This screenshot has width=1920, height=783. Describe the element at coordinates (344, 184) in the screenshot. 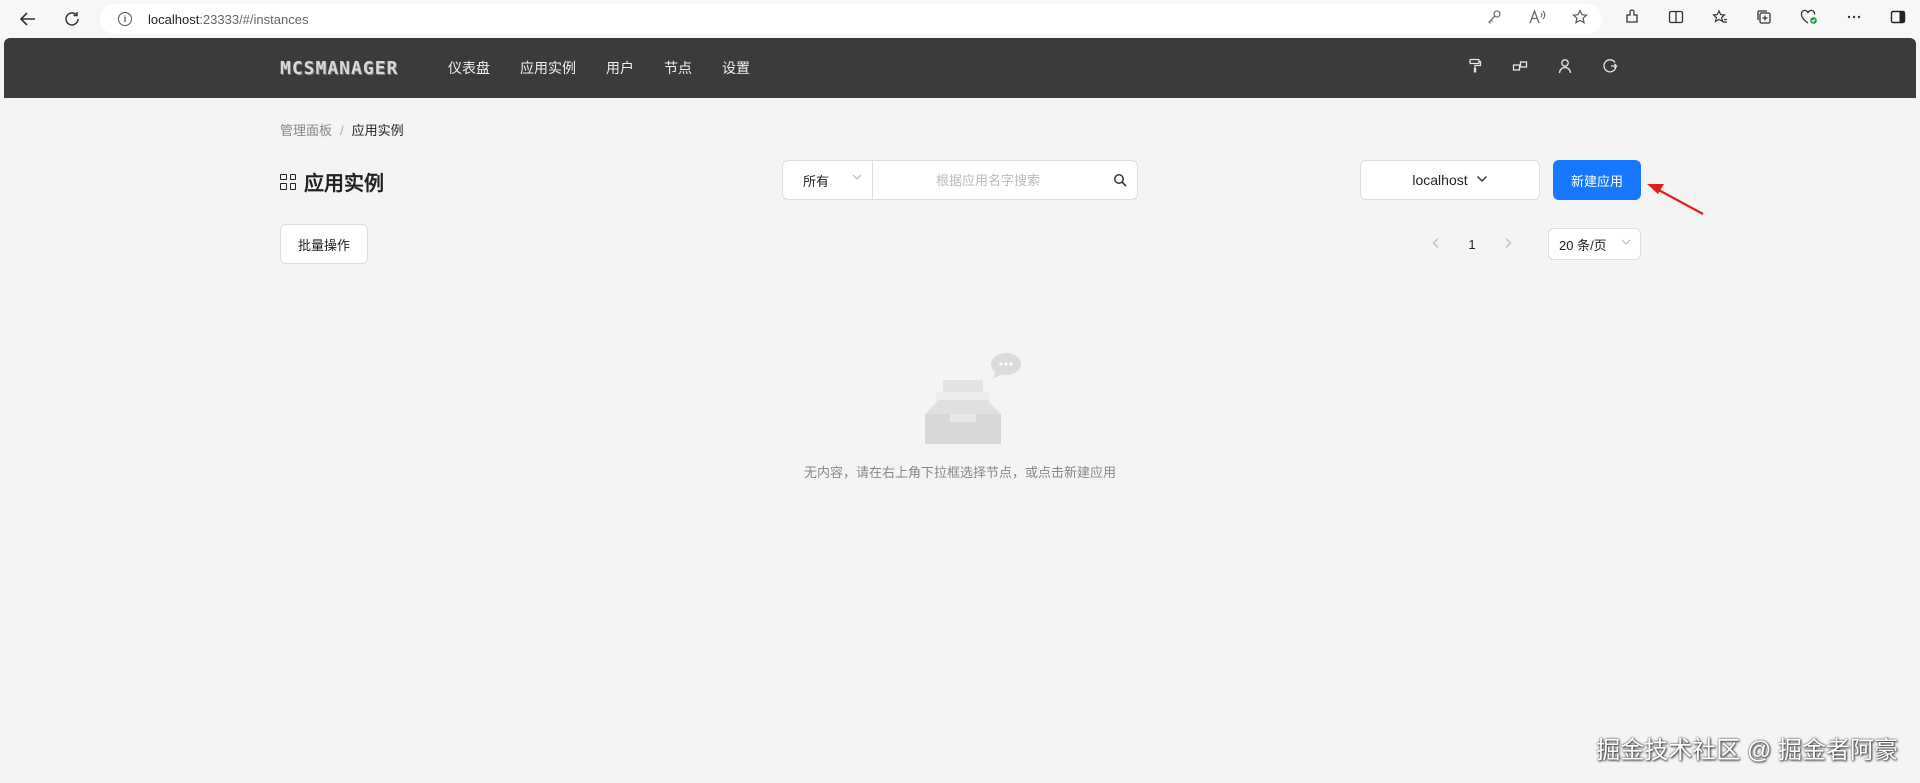

I see `page-title-text: 应用实例` at that location.